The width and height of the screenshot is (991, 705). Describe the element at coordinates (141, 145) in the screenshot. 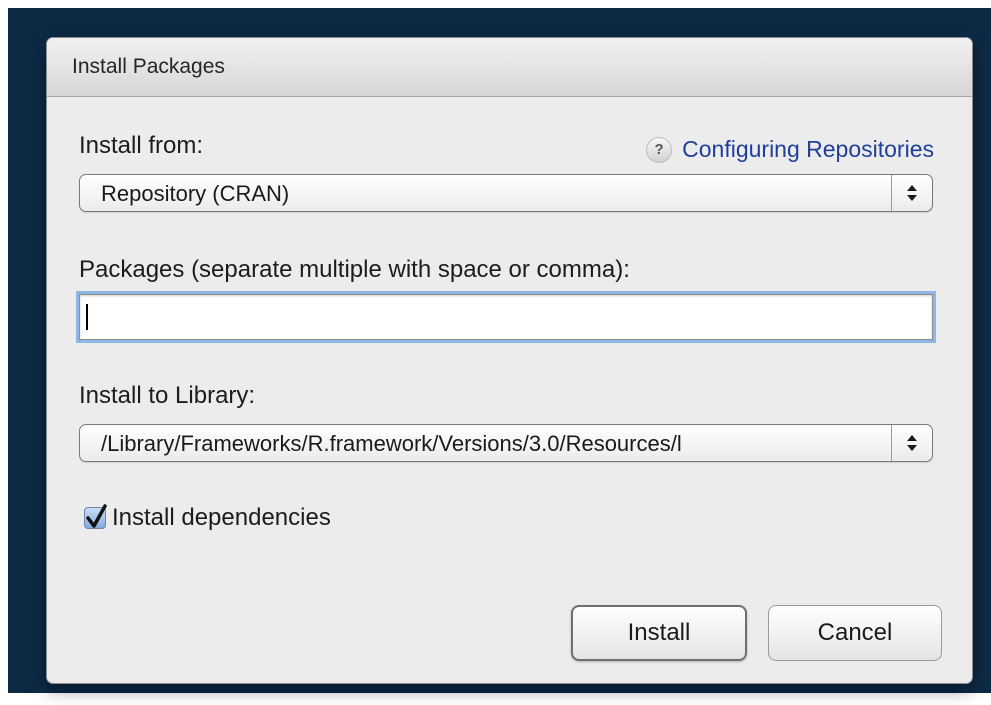

I see `install-from-label: Install from:` at that location.